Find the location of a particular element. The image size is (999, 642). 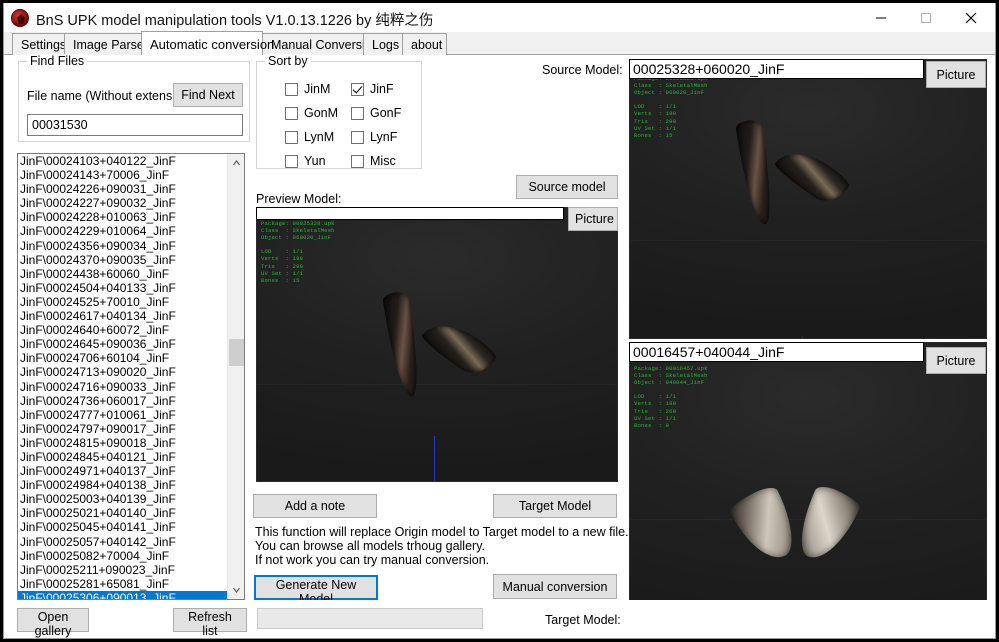

find-next-button: Find Next is located at coordinates (208, 95).